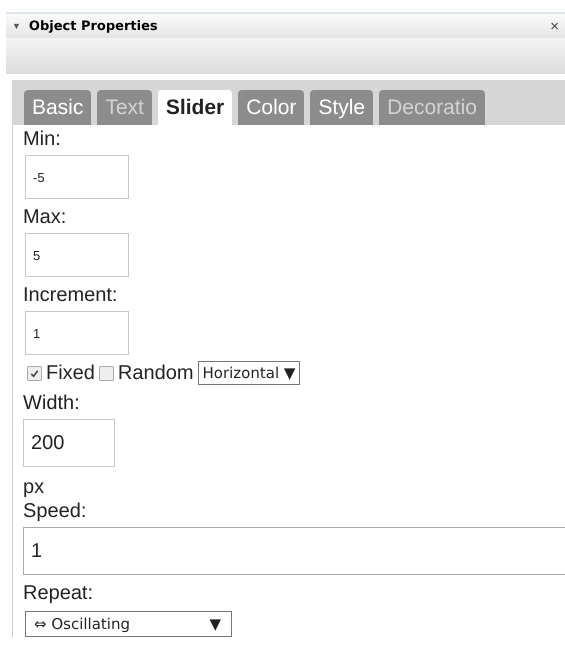 The height and width of the screenshot is (662, 565). I want to click on unit-label: px, so click(33, 487).